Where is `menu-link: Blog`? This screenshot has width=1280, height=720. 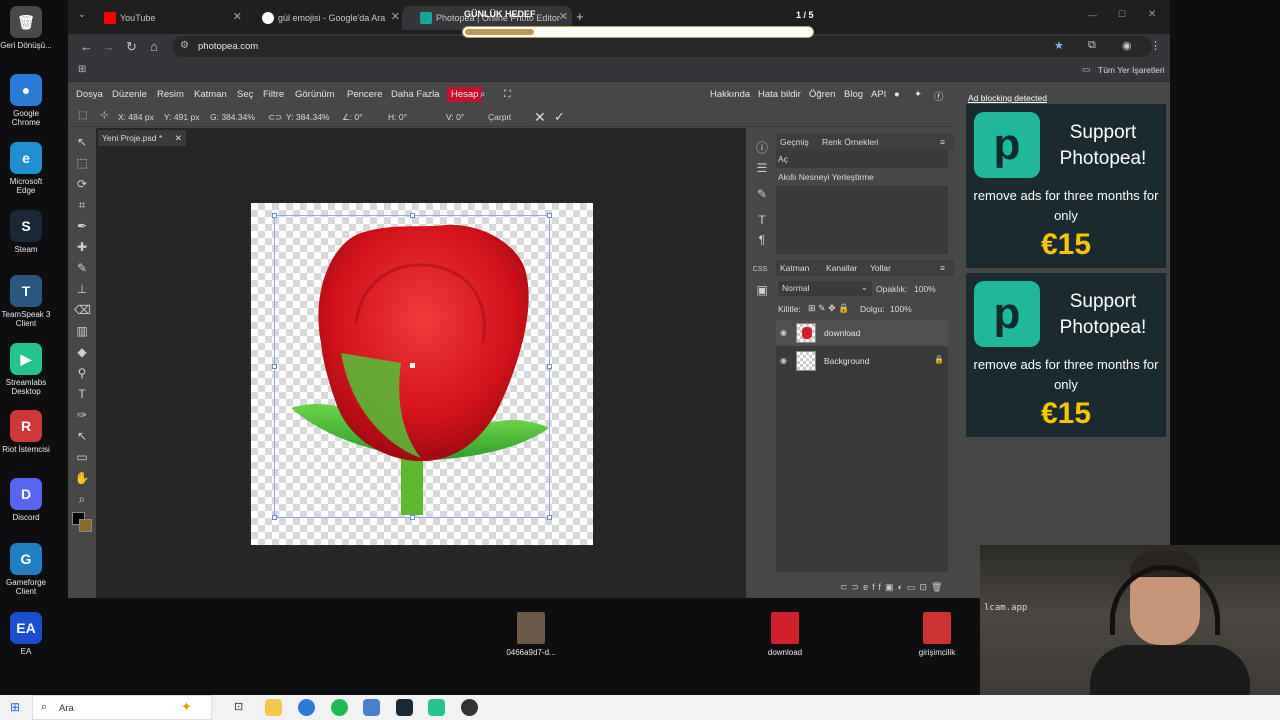 menu-link: Blog is located at coordinates (853, 94).